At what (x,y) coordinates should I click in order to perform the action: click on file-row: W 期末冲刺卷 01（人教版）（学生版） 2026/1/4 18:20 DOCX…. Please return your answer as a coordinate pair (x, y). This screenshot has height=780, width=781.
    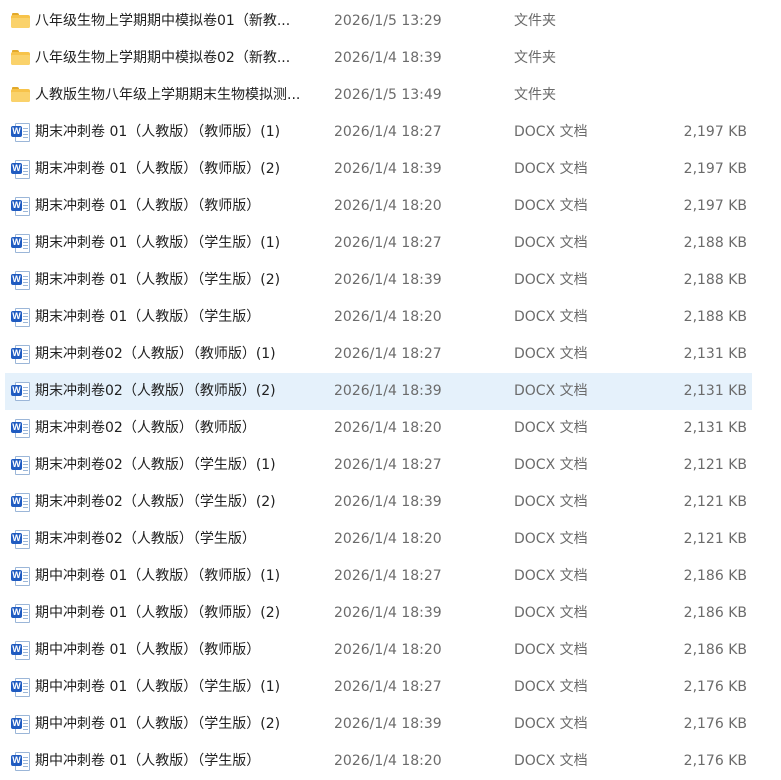
    Looking at the image, I should click on (378, 317).